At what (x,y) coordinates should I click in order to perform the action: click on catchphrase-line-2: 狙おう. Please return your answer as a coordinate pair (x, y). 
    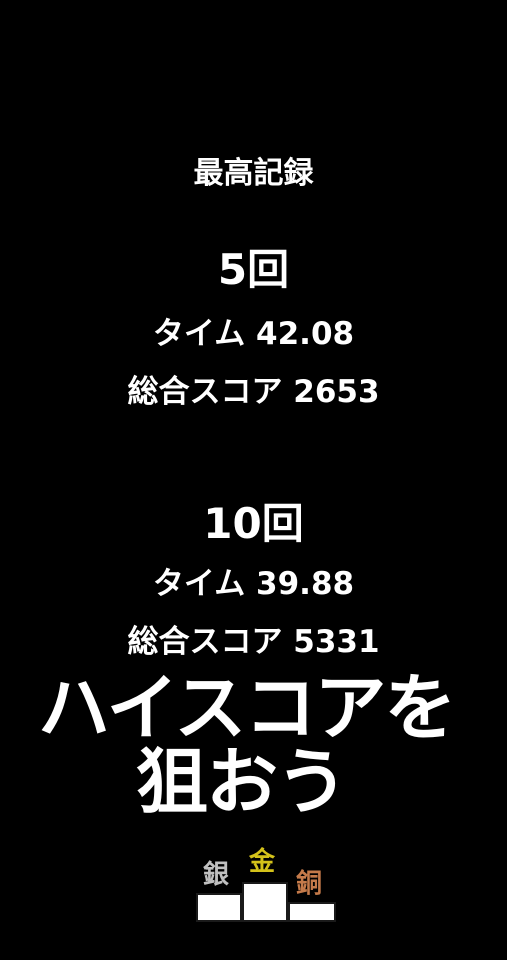
    Looking at the image, I should click on (242, 782).